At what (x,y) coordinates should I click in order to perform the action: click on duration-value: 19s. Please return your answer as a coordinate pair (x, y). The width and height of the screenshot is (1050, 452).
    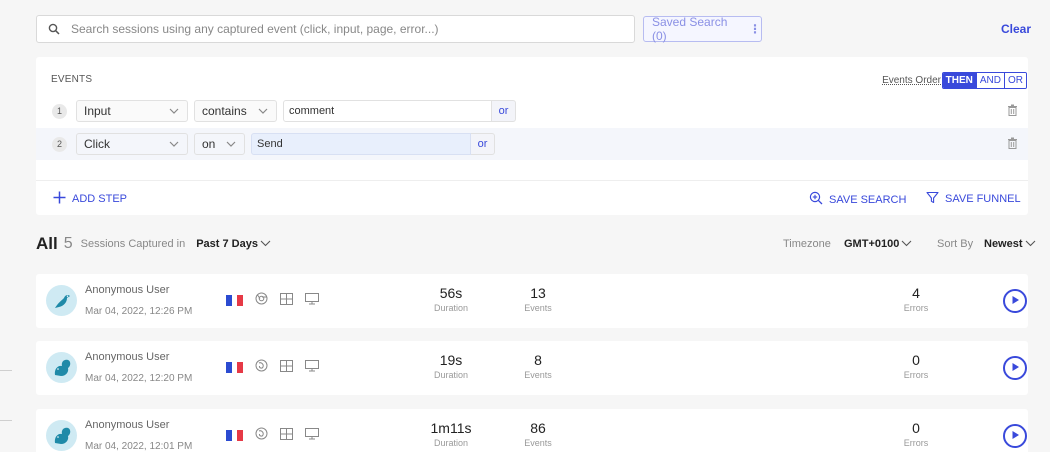
    Looking at the image, I should click on (451, 360).